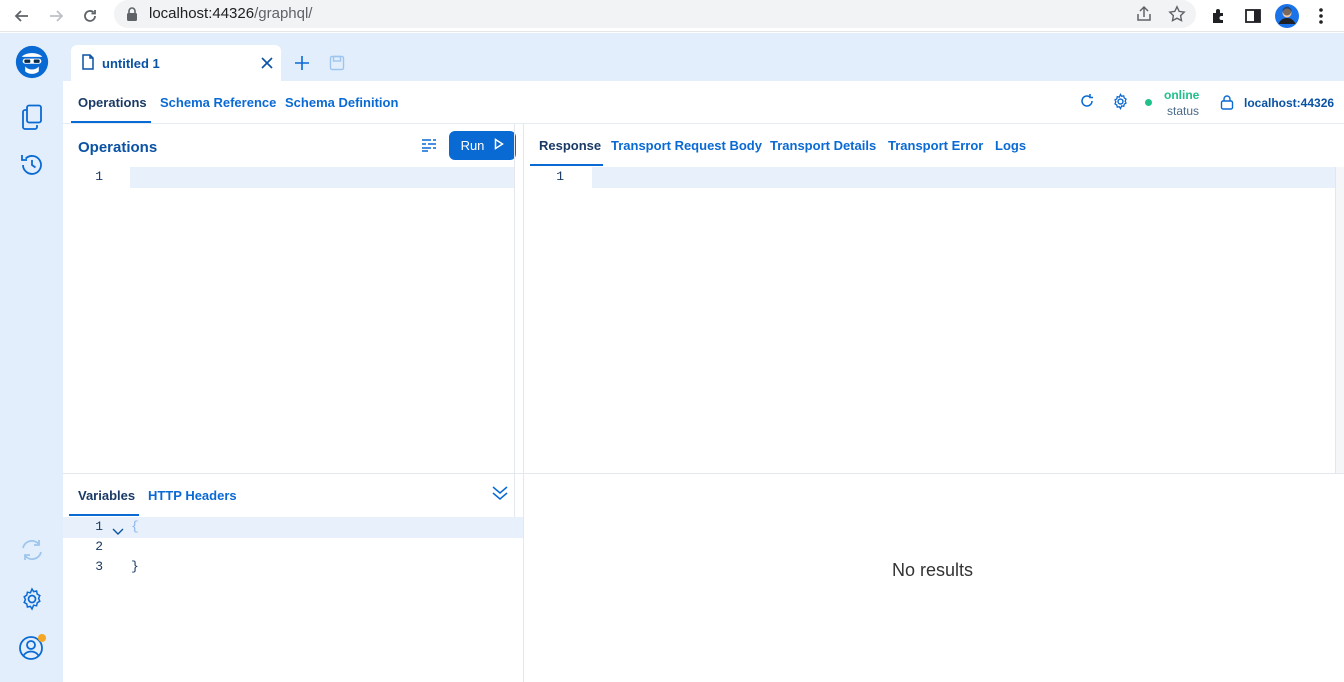 This screenshot has height=682, width=1344. I want to click on menu-icon, so click(1321, 16).